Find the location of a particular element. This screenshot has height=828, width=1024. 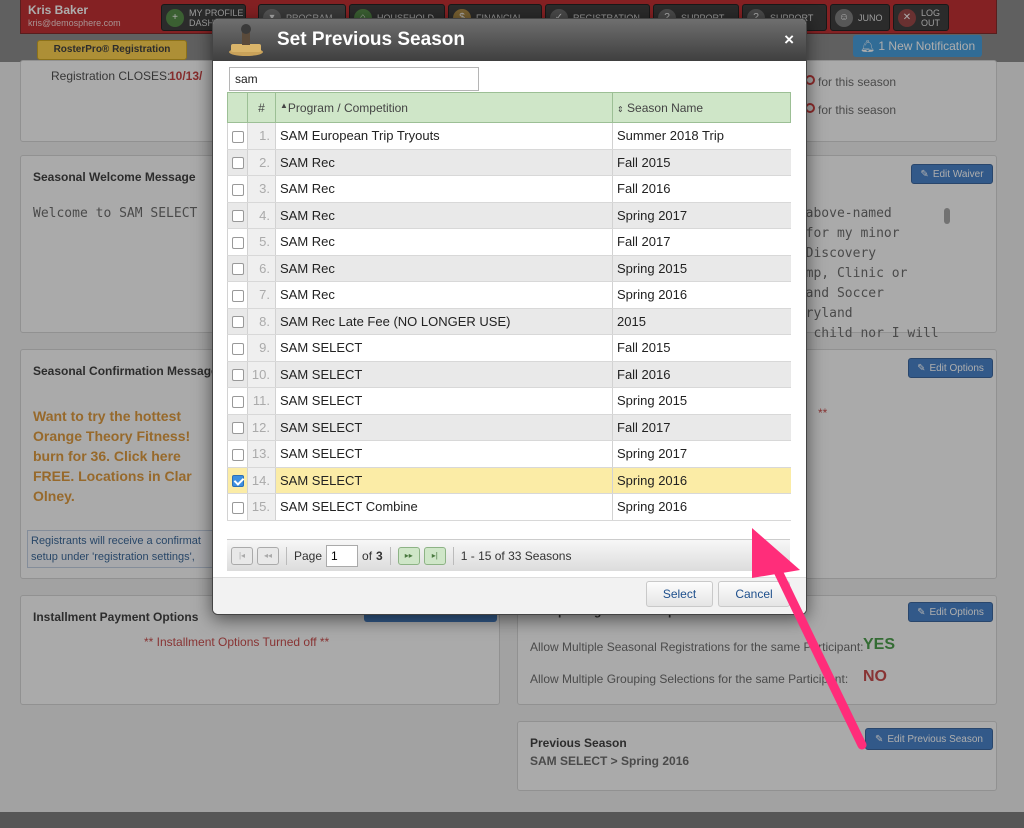

table-header-row: # ▲Program / Competition ⇕ Season Name is located at coordinates (509, 107).